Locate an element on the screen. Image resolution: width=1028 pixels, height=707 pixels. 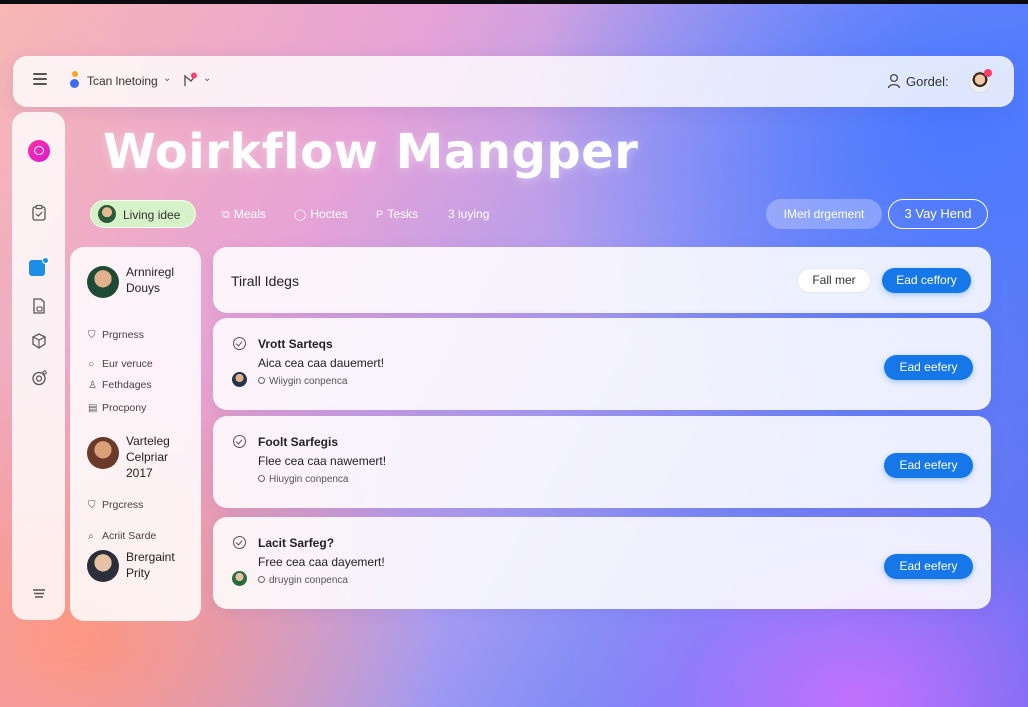
menu-icon is located at coordinates (40, 79).